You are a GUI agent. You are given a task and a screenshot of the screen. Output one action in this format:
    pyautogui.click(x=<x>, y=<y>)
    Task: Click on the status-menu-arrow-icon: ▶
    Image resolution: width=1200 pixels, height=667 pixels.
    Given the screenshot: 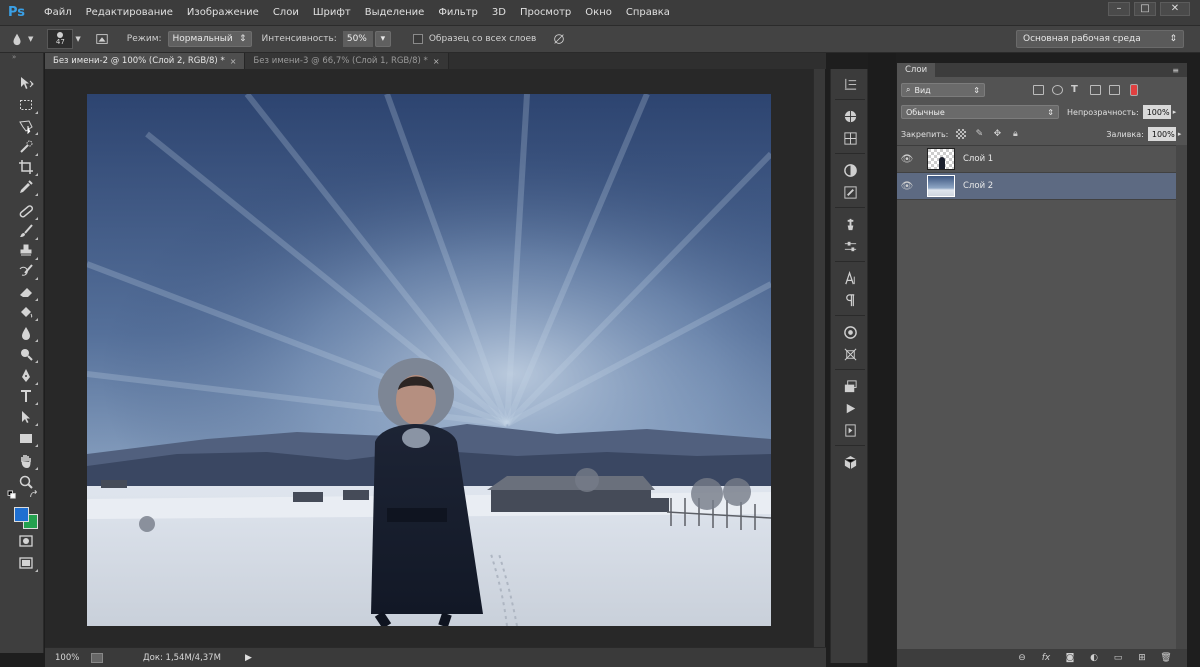 What is the action you would take?
    pyautogui.click(x=248, y=658)
    